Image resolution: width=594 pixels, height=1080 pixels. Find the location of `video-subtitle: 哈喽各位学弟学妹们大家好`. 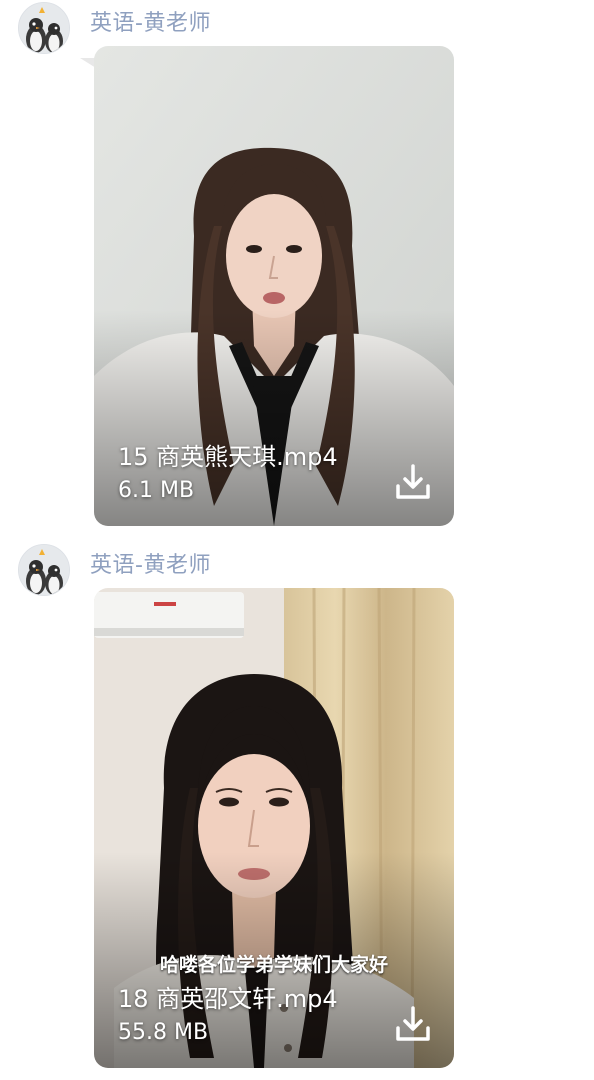

video-subtitle: 哈喽各位学弟学妹们大家好 is located at coordinates (273, 965).